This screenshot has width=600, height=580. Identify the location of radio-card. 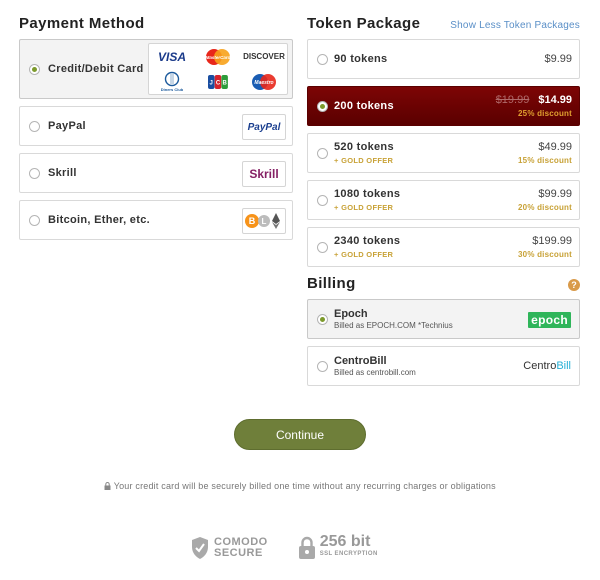
(34, 69).